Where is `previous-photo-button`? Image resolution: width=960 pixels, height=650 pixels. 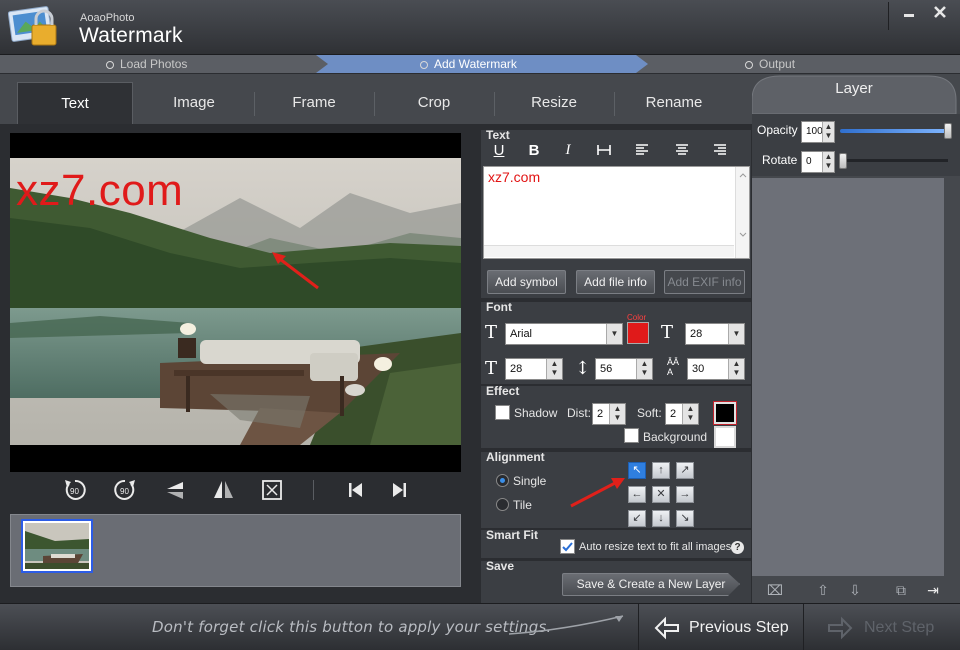
previous-photo-button is located at coordinates (355, 490).